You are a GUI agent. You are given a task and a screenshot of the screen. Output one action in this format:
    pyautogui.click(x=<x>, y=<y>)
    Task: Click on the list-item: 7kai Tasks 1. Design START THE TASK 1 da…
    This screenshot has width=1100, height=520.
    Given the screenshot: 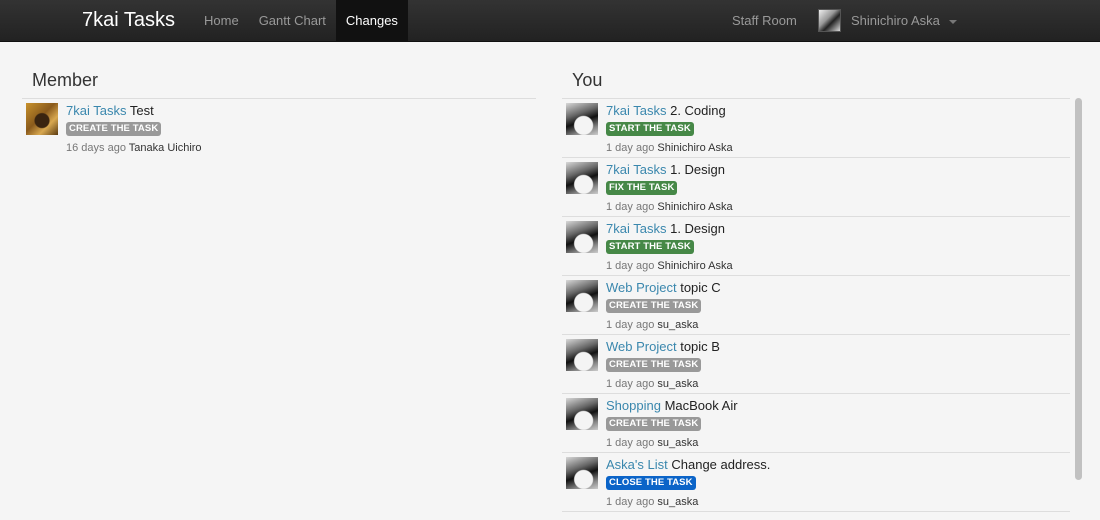 What is the action you would take?
    pyautogui.click(x=816, y=246)
    